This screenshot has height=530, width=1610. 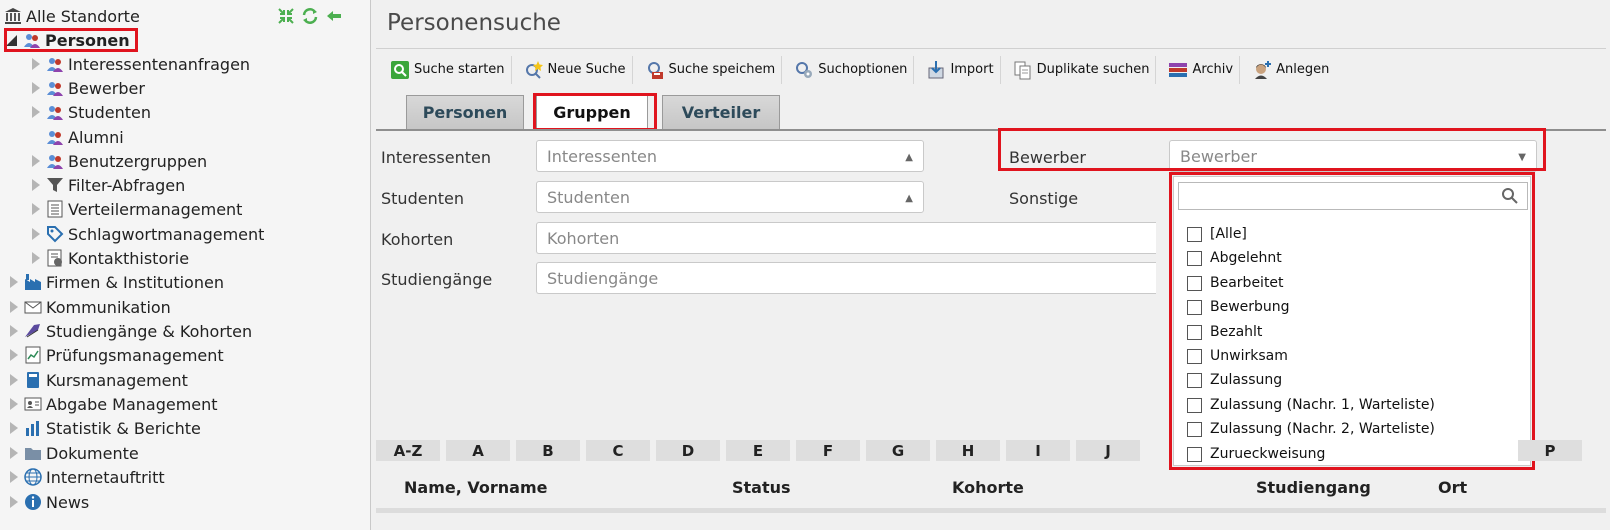 I want to click on sidebar-item-pruefungsmanagement: Prüfungsmanagement, so click(x=117, y=355).